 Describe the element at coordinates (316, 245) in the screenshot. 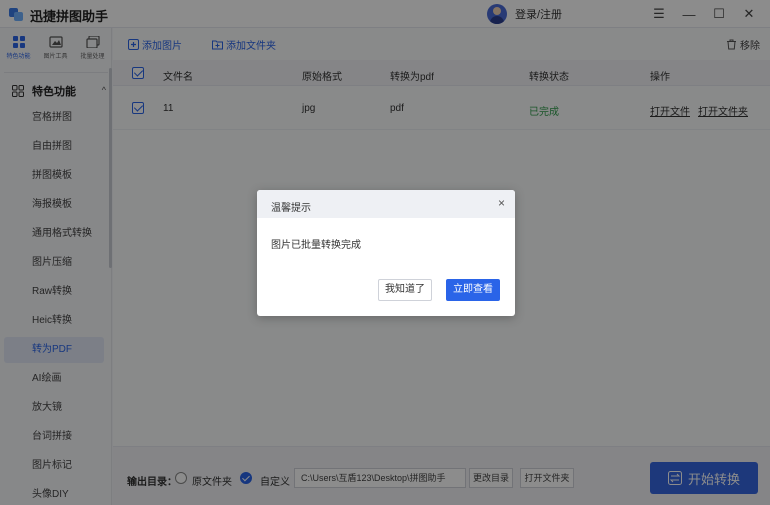

I see `dialog-message: 图片已批量转换完成` at that location.